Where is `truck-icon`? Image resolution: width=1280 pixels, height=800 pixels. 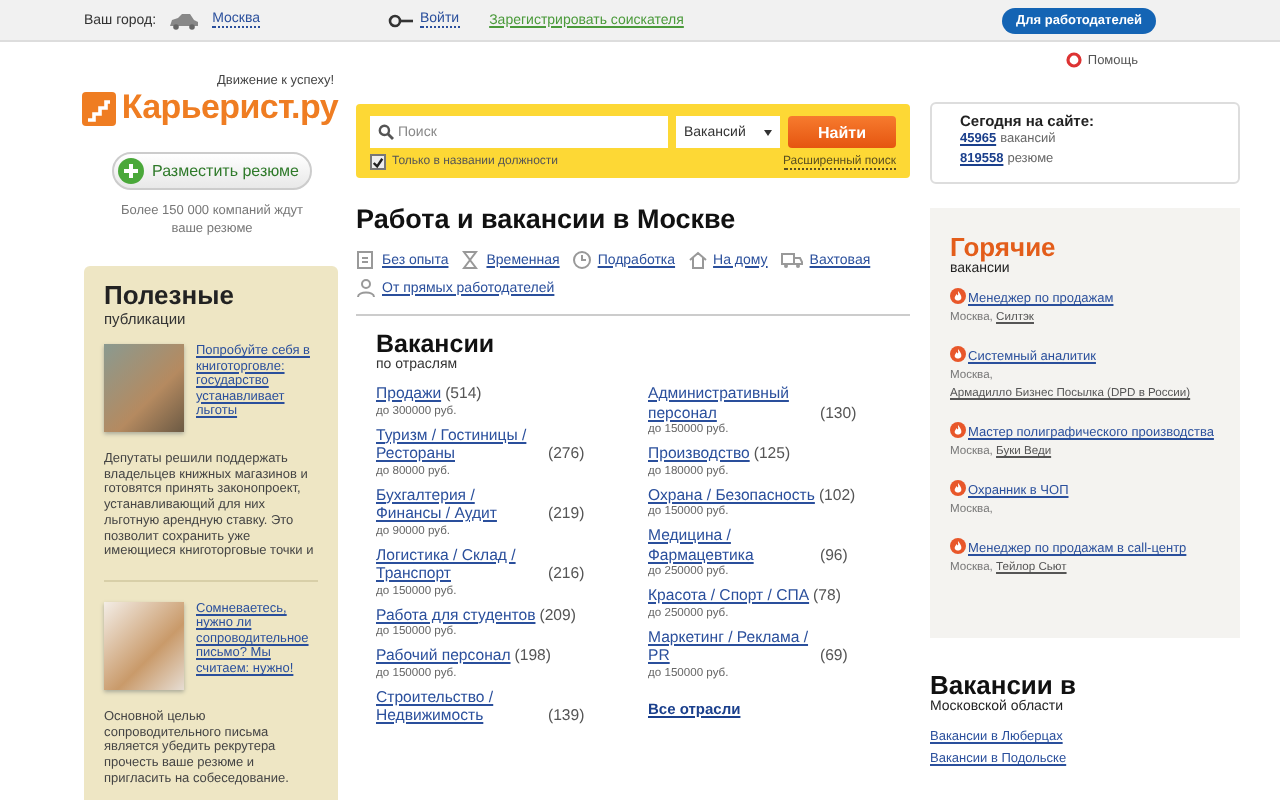
truck-icon is located at coordinates (791, 260).